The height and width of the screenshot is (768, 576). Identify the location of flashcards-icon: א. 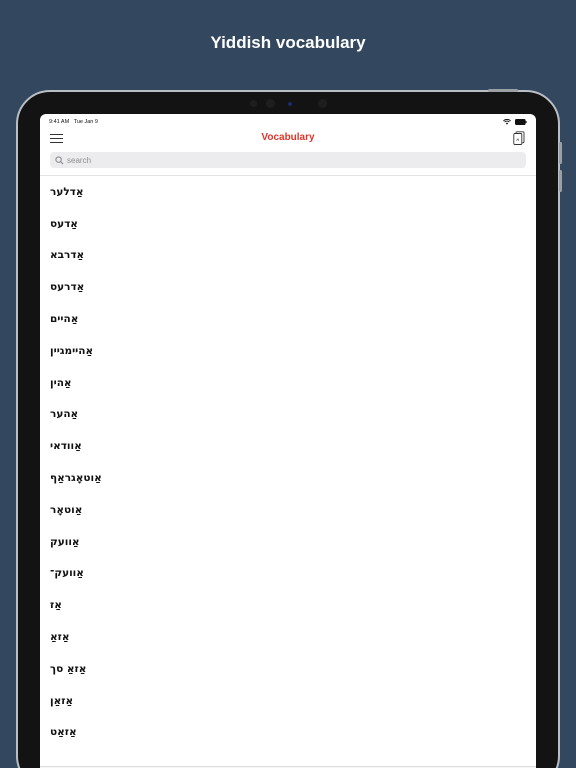
(519, 138).